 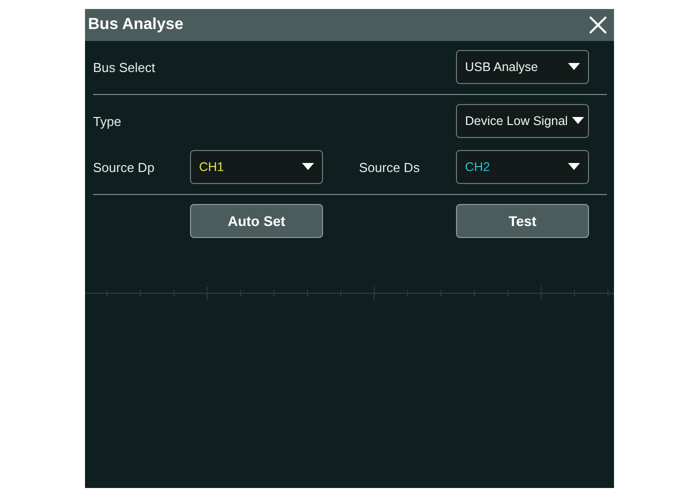 What do you see at coordinates (123, 167) in the screenshot?
I see `field-label: Source Dp` at bounding box center [123, 167].